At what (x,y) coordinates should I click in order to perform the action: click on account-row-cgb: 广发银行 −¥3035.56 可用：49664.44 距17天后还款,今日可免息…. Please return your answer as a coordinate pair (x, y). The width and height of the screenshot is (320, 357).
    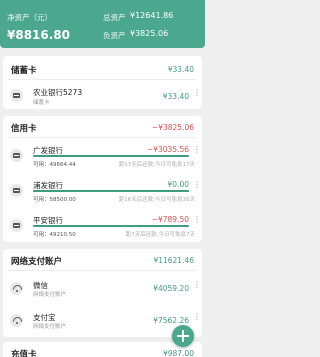
    Looking at the image, I should click on (104, 157).